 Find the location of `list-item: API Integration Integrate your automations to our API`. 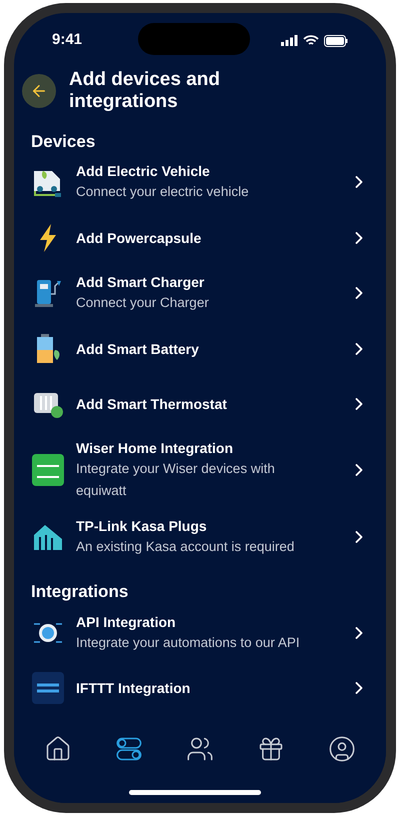

list-item: API Integration Integrate your automations to our API is located at coordinates (200, 632).